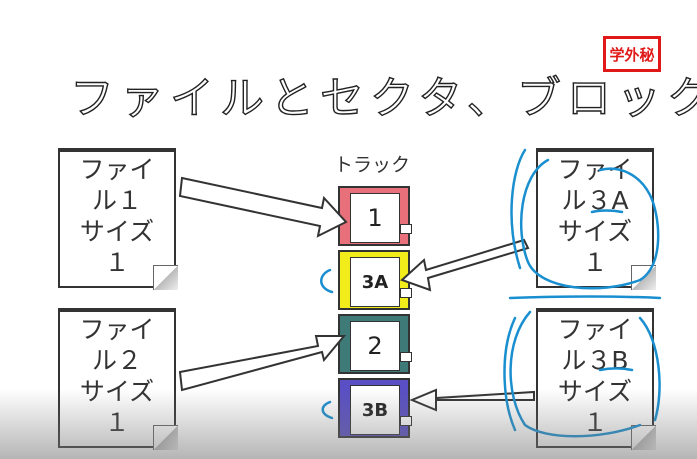 The height and width of the screenshot is (459, 697). What do you see at coordinates (263, 207) in the screenshot?
I see `arrow-file1-to-block1` at bounding box center [263, 207].